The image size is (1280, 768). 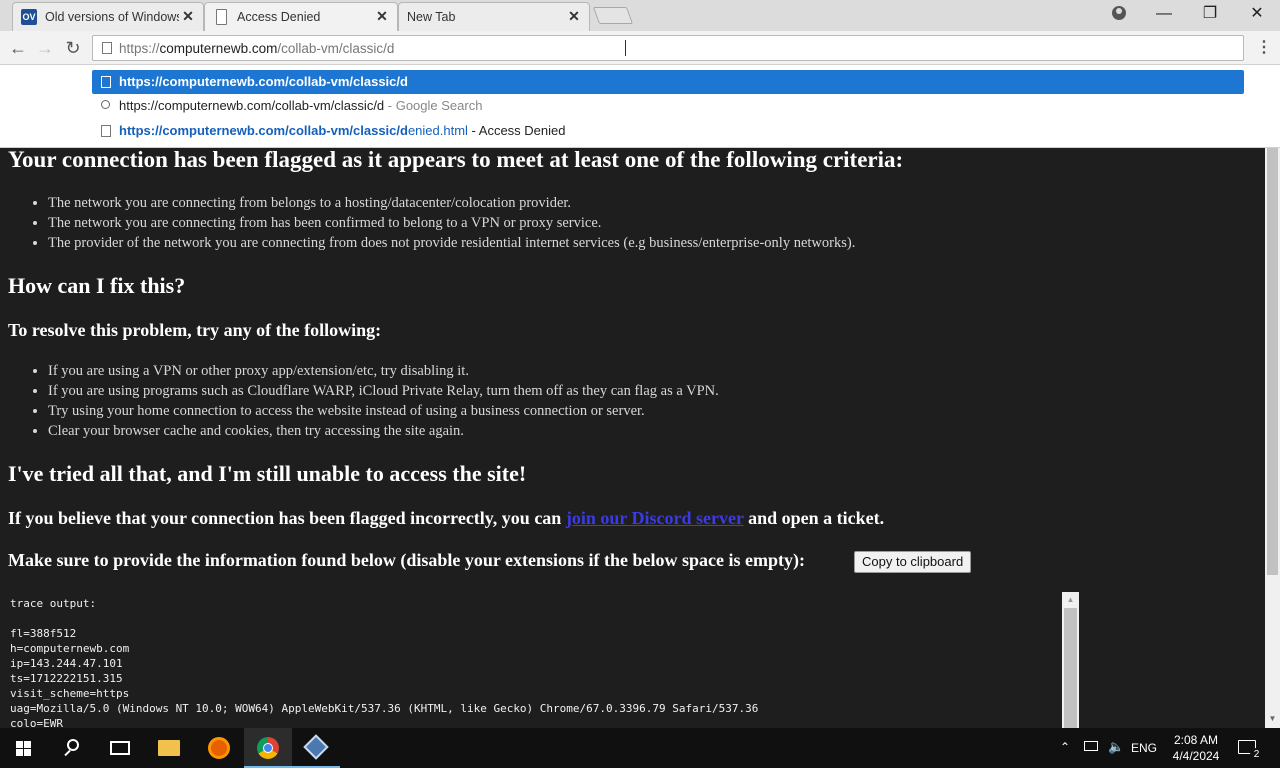 I want to click on back-arrow-icon: ←, so click(x=18, y=48).